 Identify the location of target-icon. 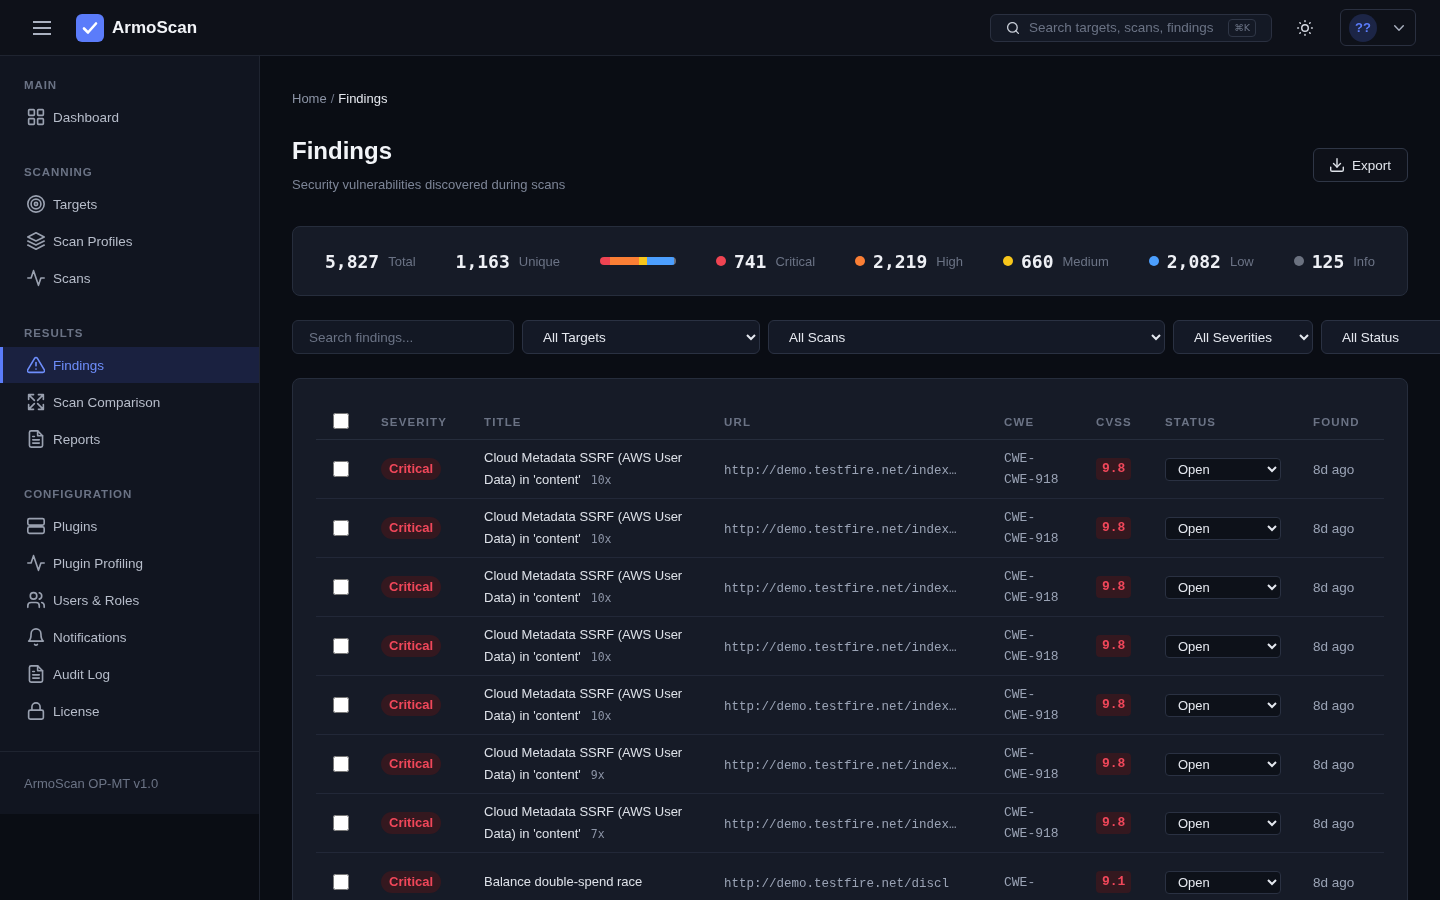
(36, 204).